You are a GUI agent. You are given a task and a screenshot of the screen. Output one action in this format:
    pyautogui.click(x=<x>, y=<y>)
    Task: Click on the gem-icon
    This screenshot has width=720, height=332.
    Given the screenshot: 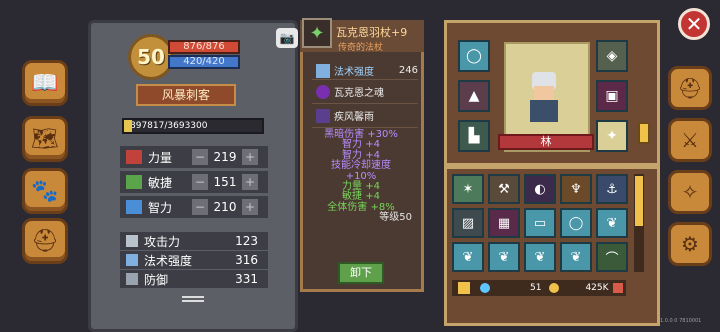 What is the action you would take?
    pyautogui.click(x=485, y=288)
    